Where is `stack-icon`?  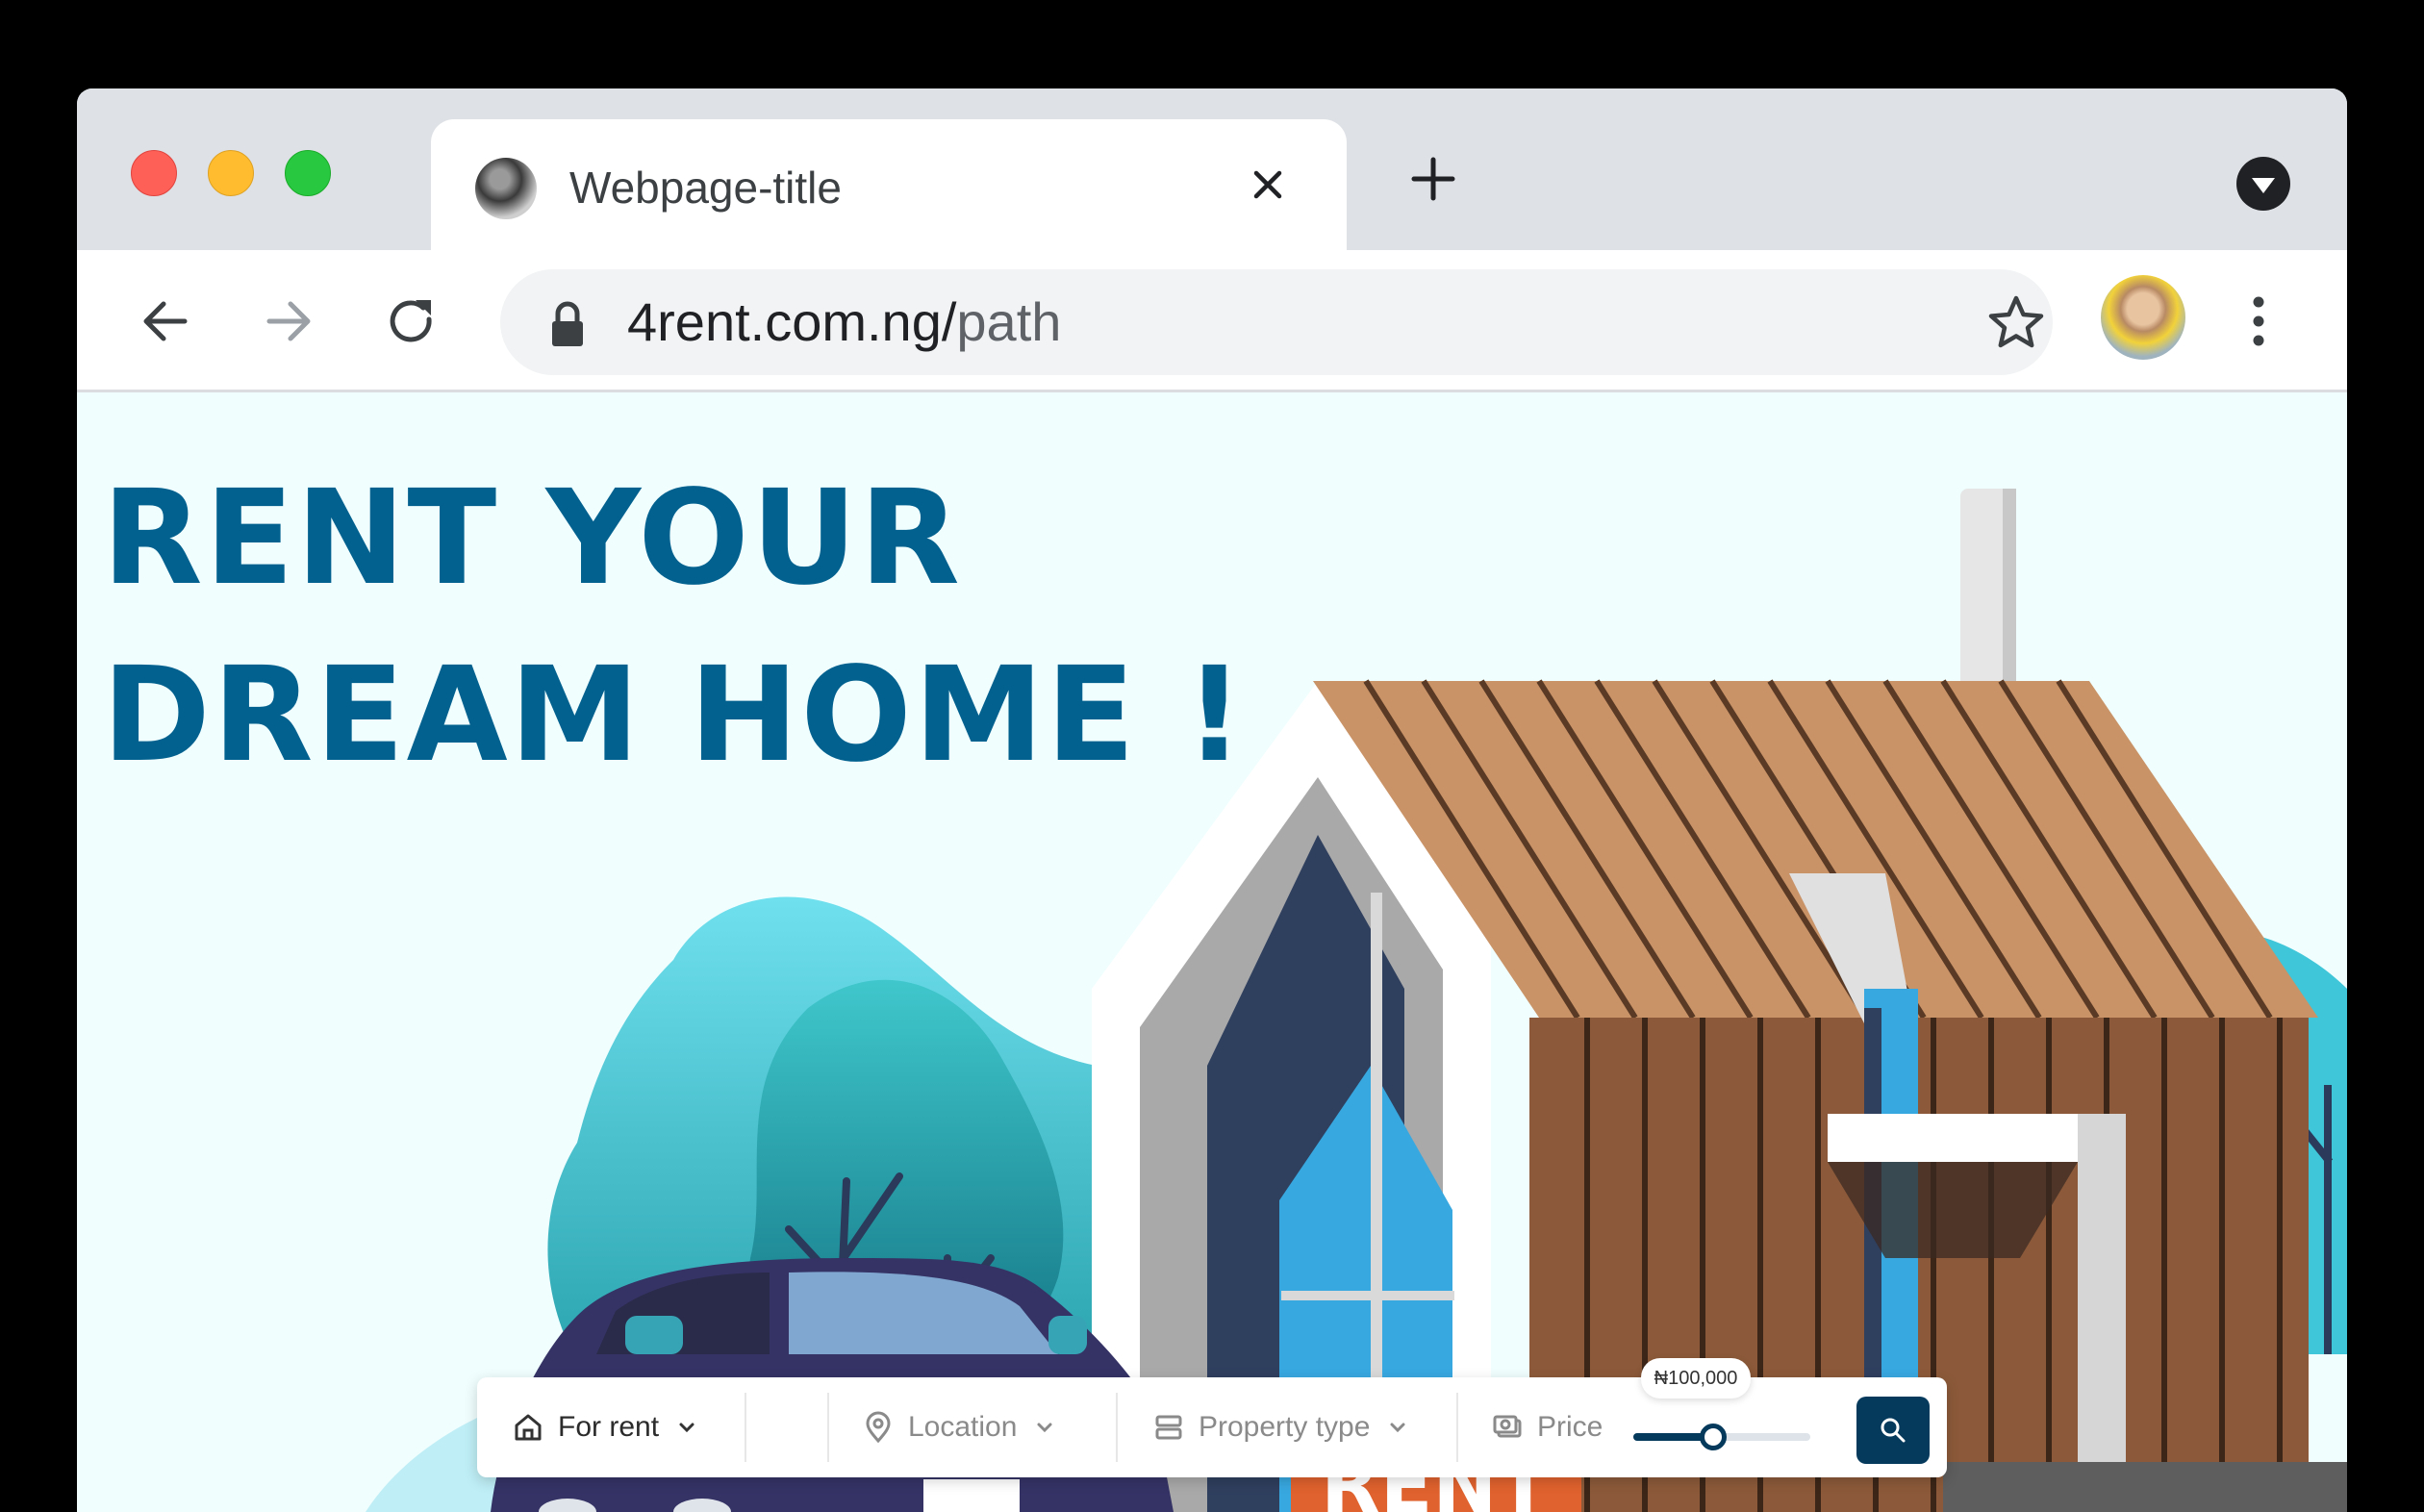
stack-icon is located at coordinates (1168, 1428).